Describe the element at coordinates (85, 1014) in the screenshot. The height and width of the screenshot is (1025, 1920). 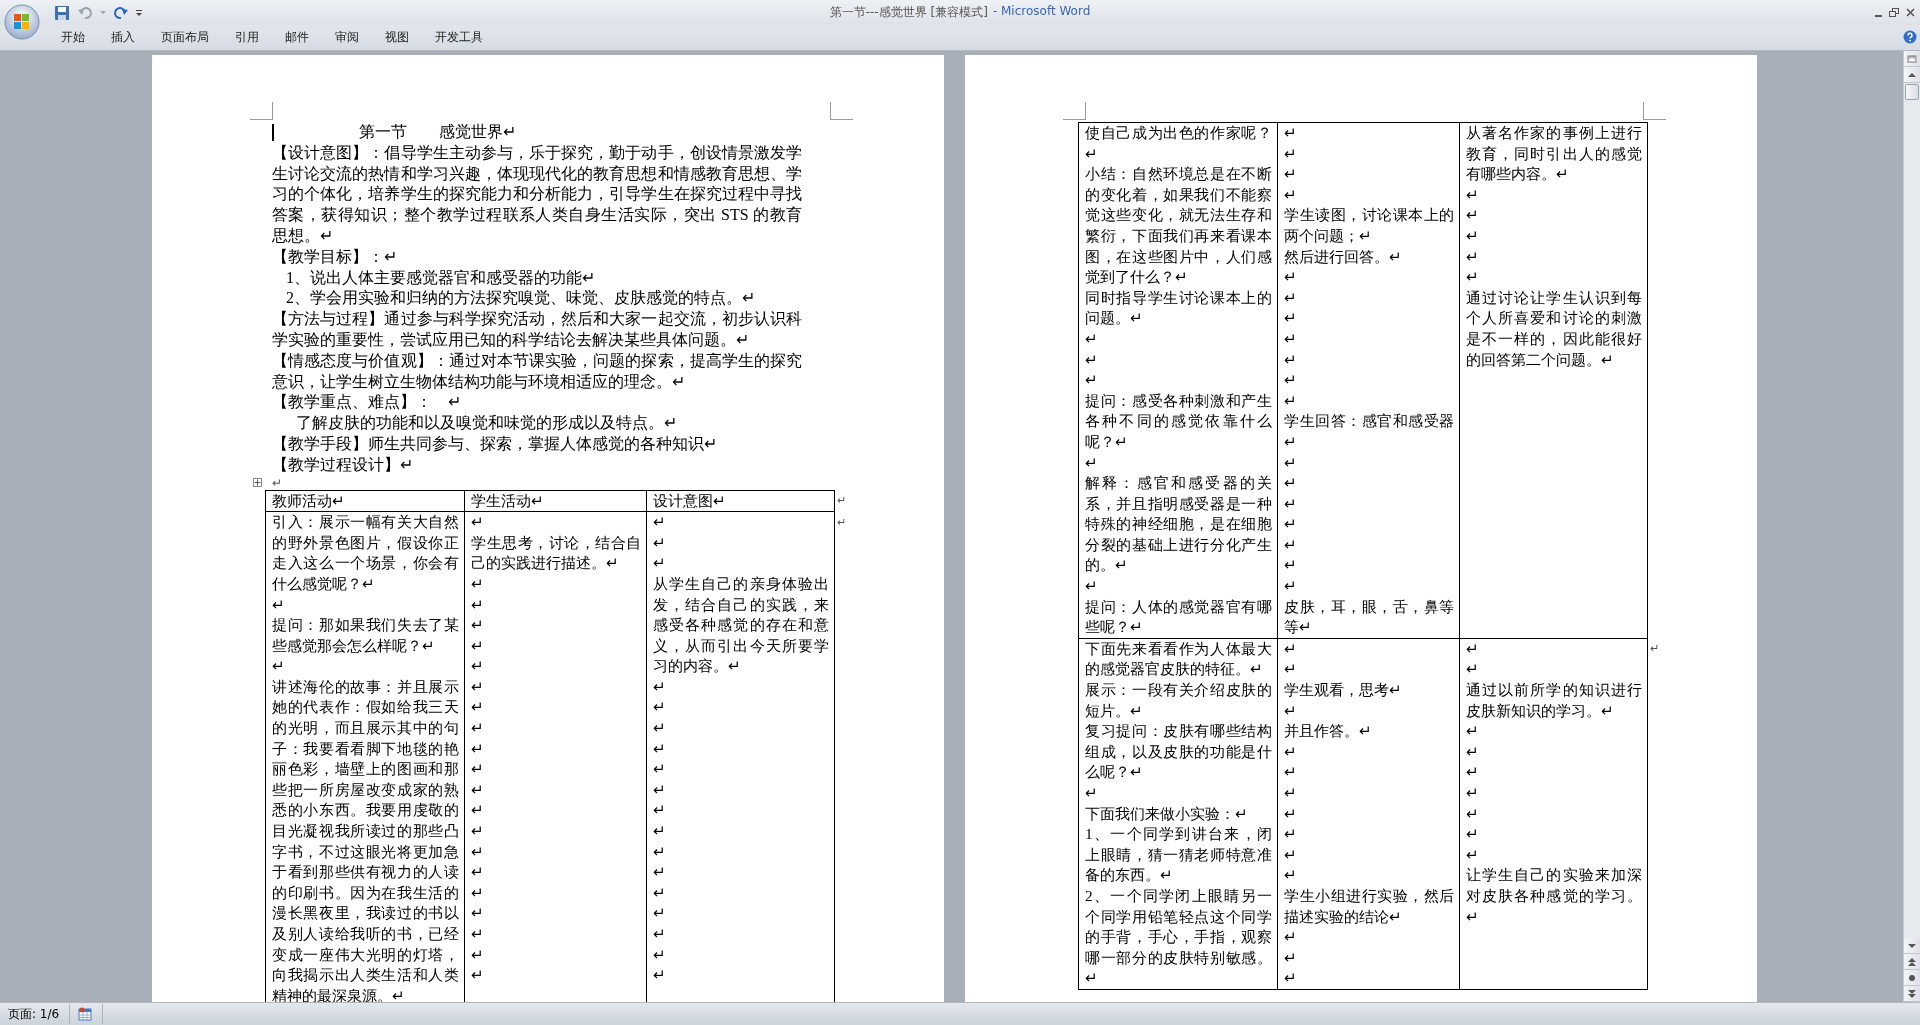
I see `sheet-icon` at that location.